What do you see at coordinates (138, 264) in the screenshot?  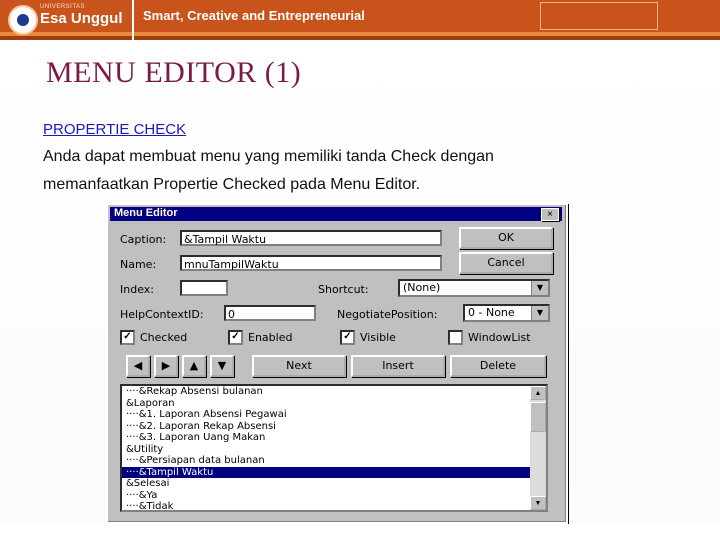 I see `name-label: Name:` at bounding box center [138, 264].